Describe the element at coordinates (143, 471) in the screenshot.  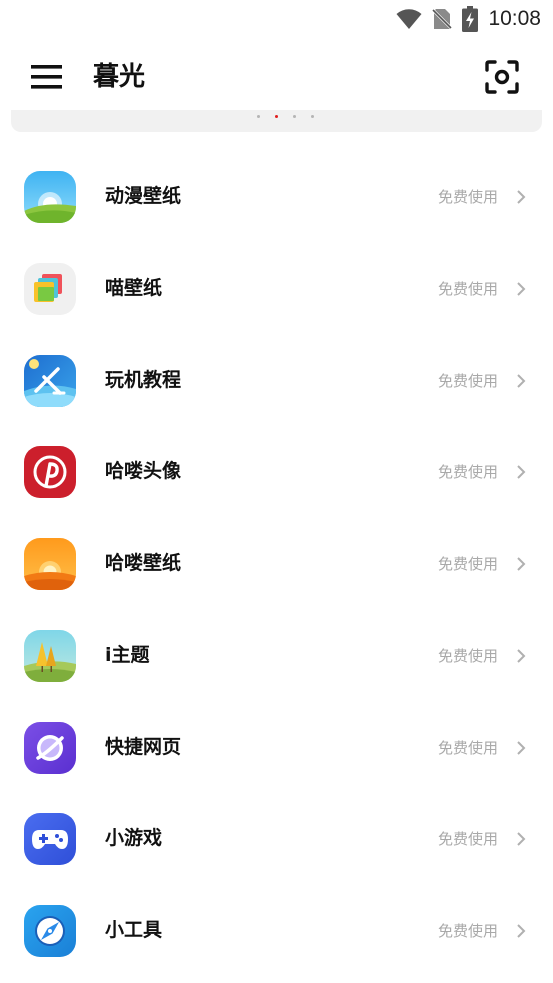
I see `list-item-label: 哈喽头像` at that location.